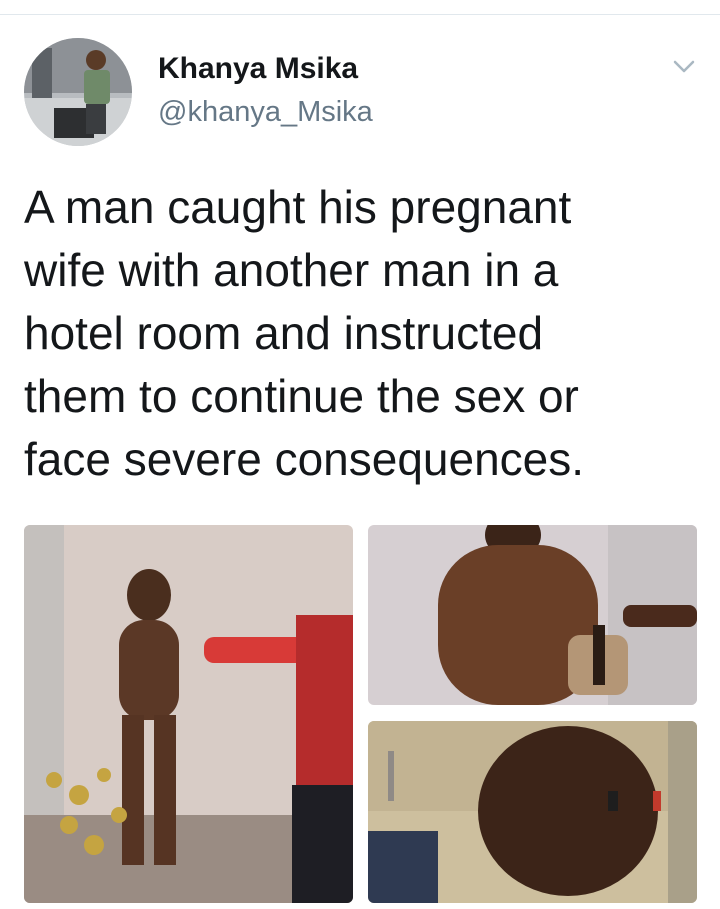  What do you see at coordinates (684, 66) in the screenshot?
I see `chevron-down-icon` at bounding box center [684, 66].